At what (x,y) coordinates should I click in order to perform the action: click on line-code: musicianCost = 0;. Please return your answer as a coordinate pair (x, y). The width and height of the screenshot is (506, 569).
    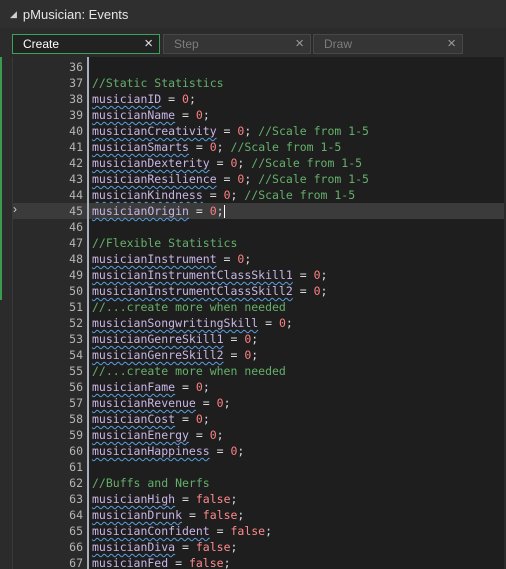
    Looking at the image, I should click on (151, 419).